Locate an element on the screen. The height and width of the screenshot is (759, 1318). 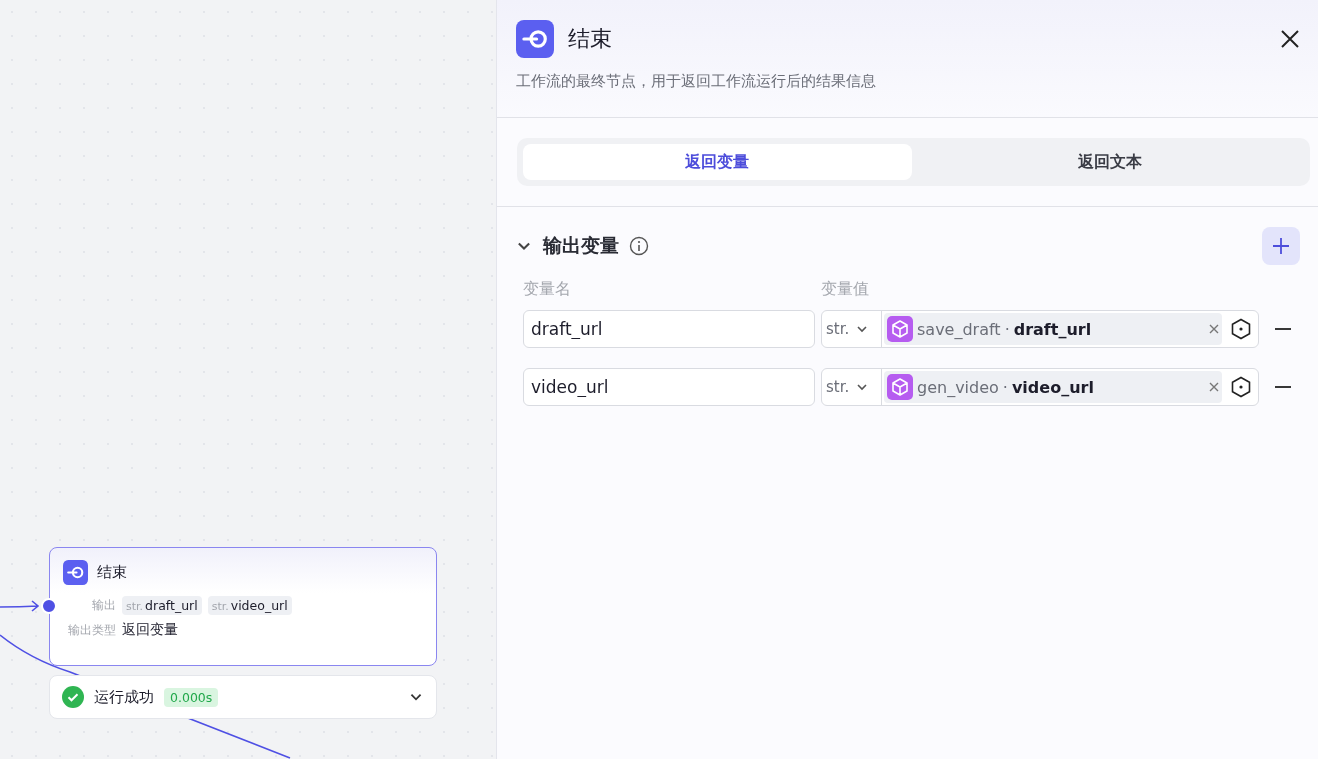
output-type-label: 输出类型 is located at coordinates (91, 630).